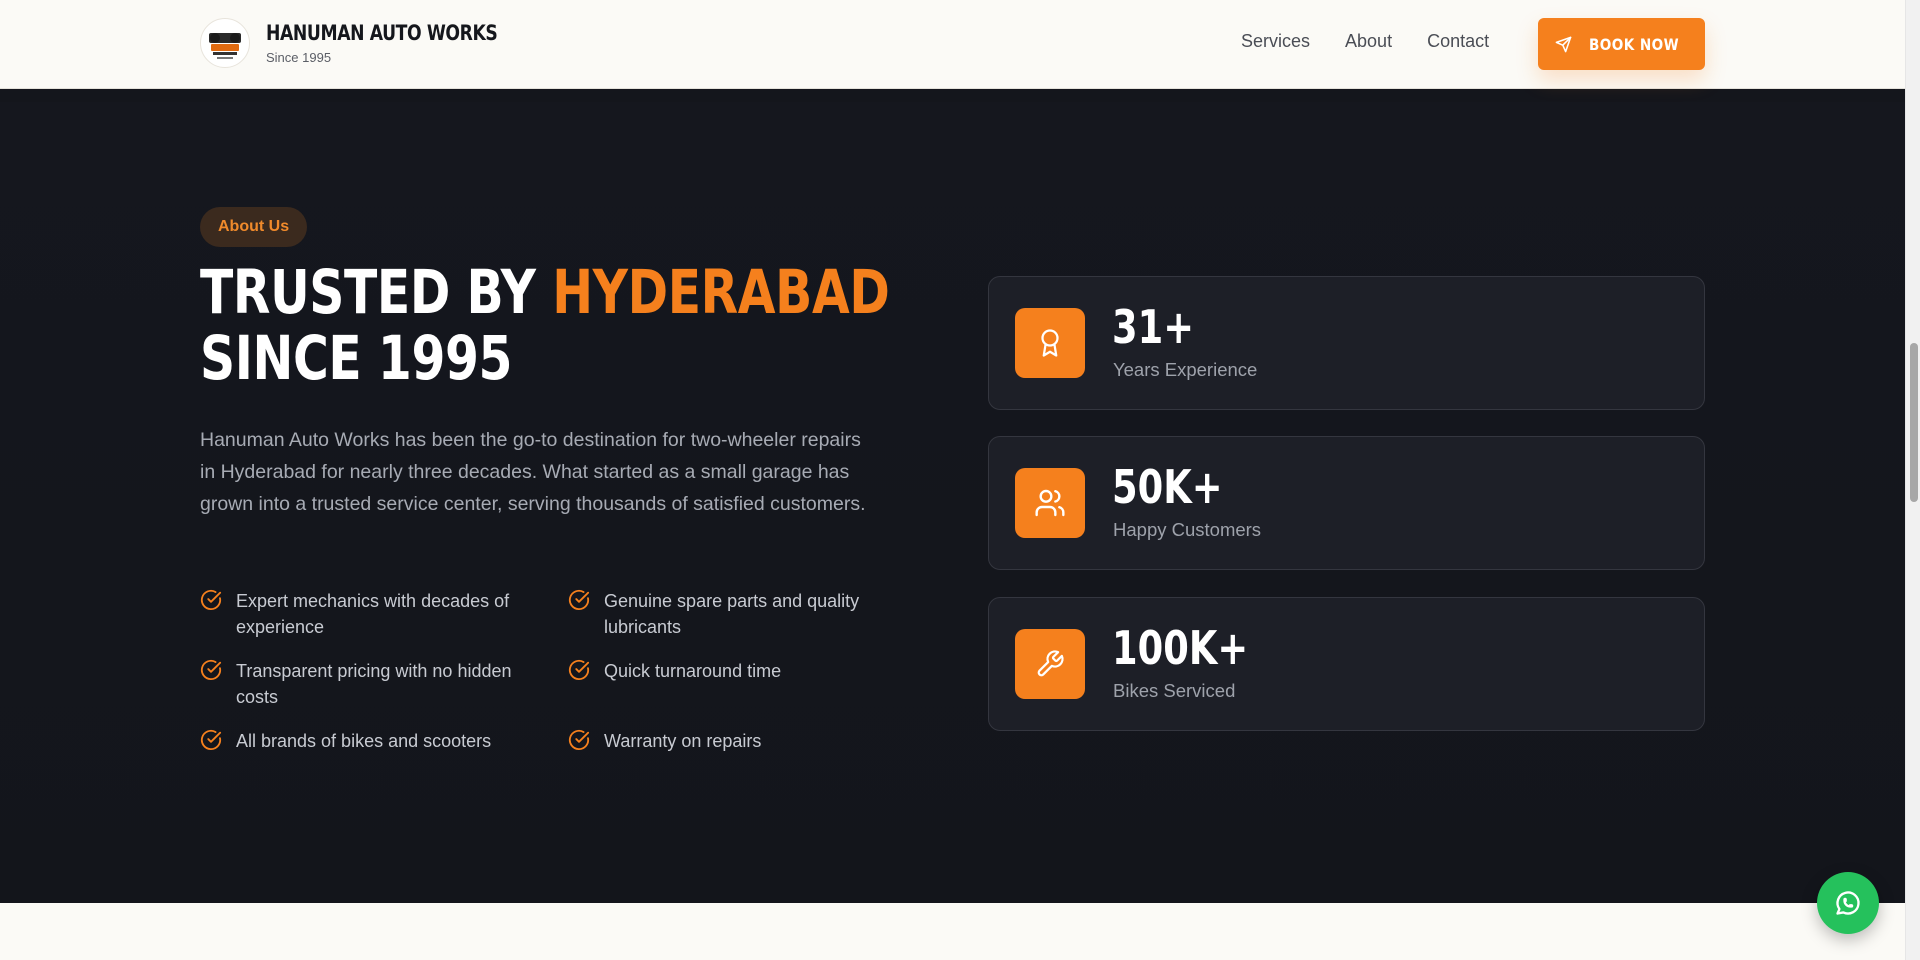 The width and height of the screenshot is (1920, 960). I want to click on book-now-button: BOOK NOW, so click(1621, 44).